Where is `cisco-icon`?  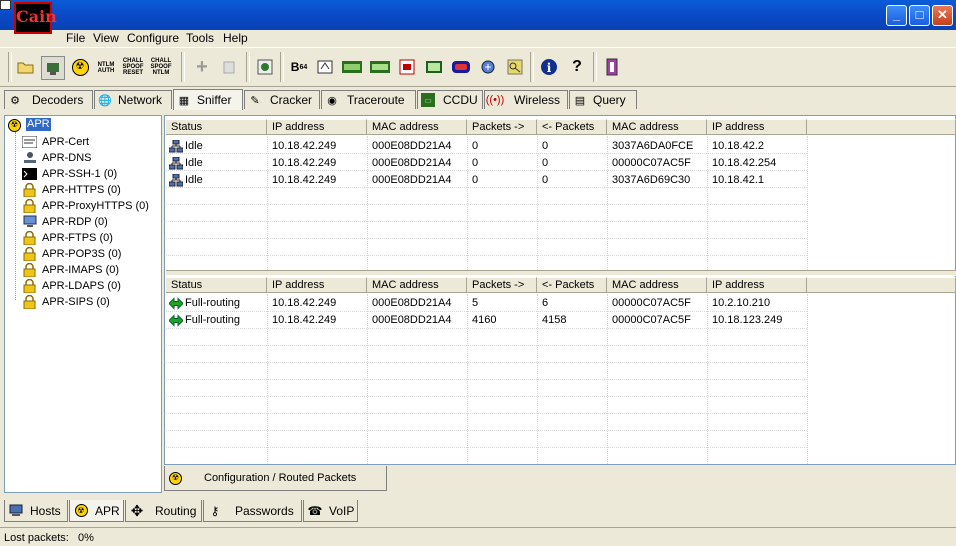
cisco-icon is located at coordinates (461, 67).